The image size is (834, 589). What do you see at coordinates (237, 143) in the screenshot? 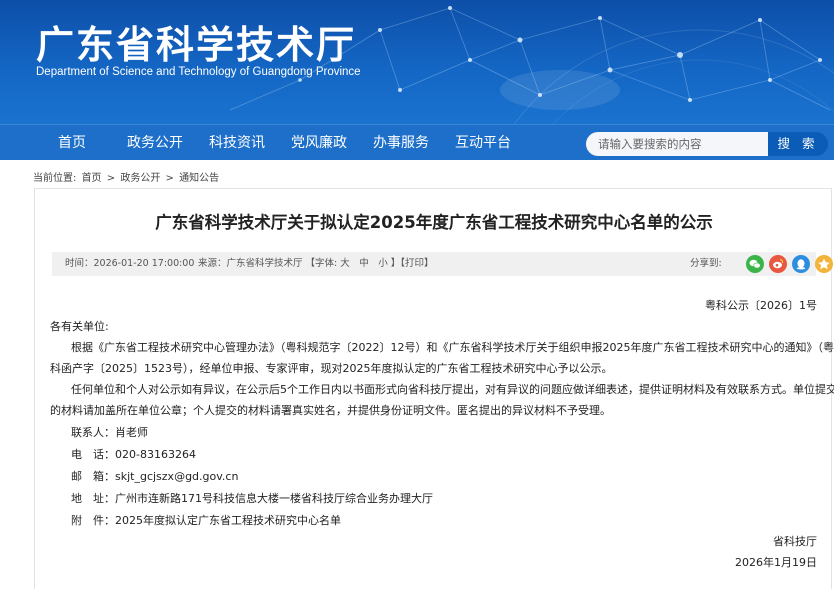
I see `nav-item-tech-news: 科技资讯` at bounding box center [237, 143].